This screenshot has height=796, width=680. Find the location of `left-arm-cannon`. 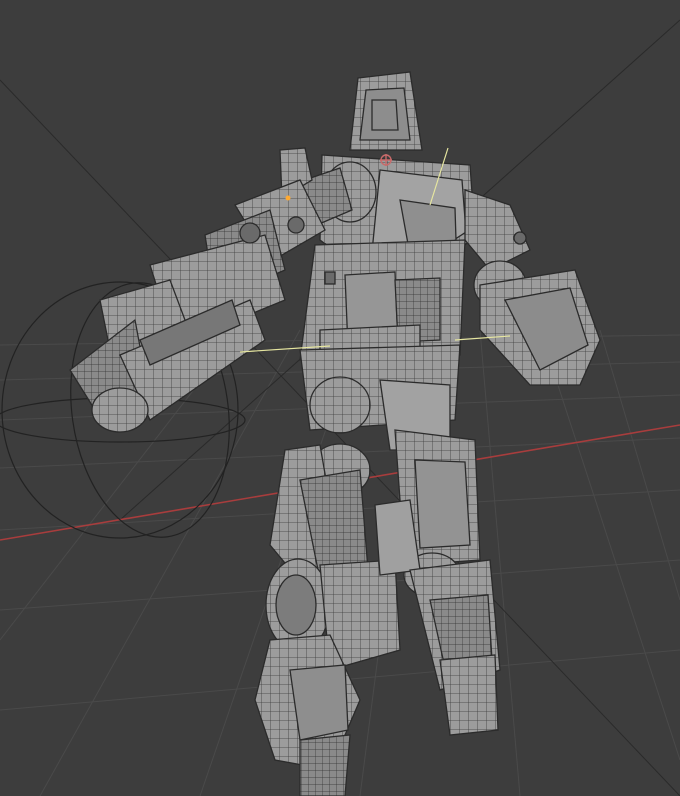

left-arm-cannon is located at coordinates (197, 290).